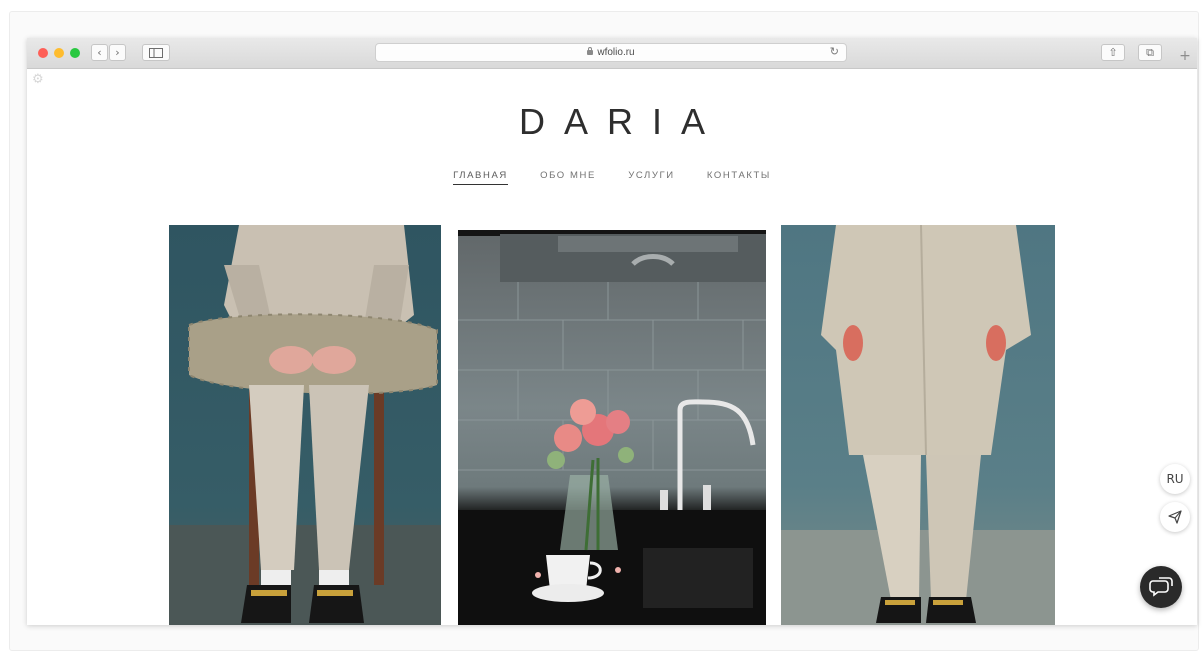 This screenshot has height=653, width=1202. What do you see at coordinates (1150, 52) in the screenshot?
I see `tabs-overview-button: ⧉` at bounding box center [1150, 52].